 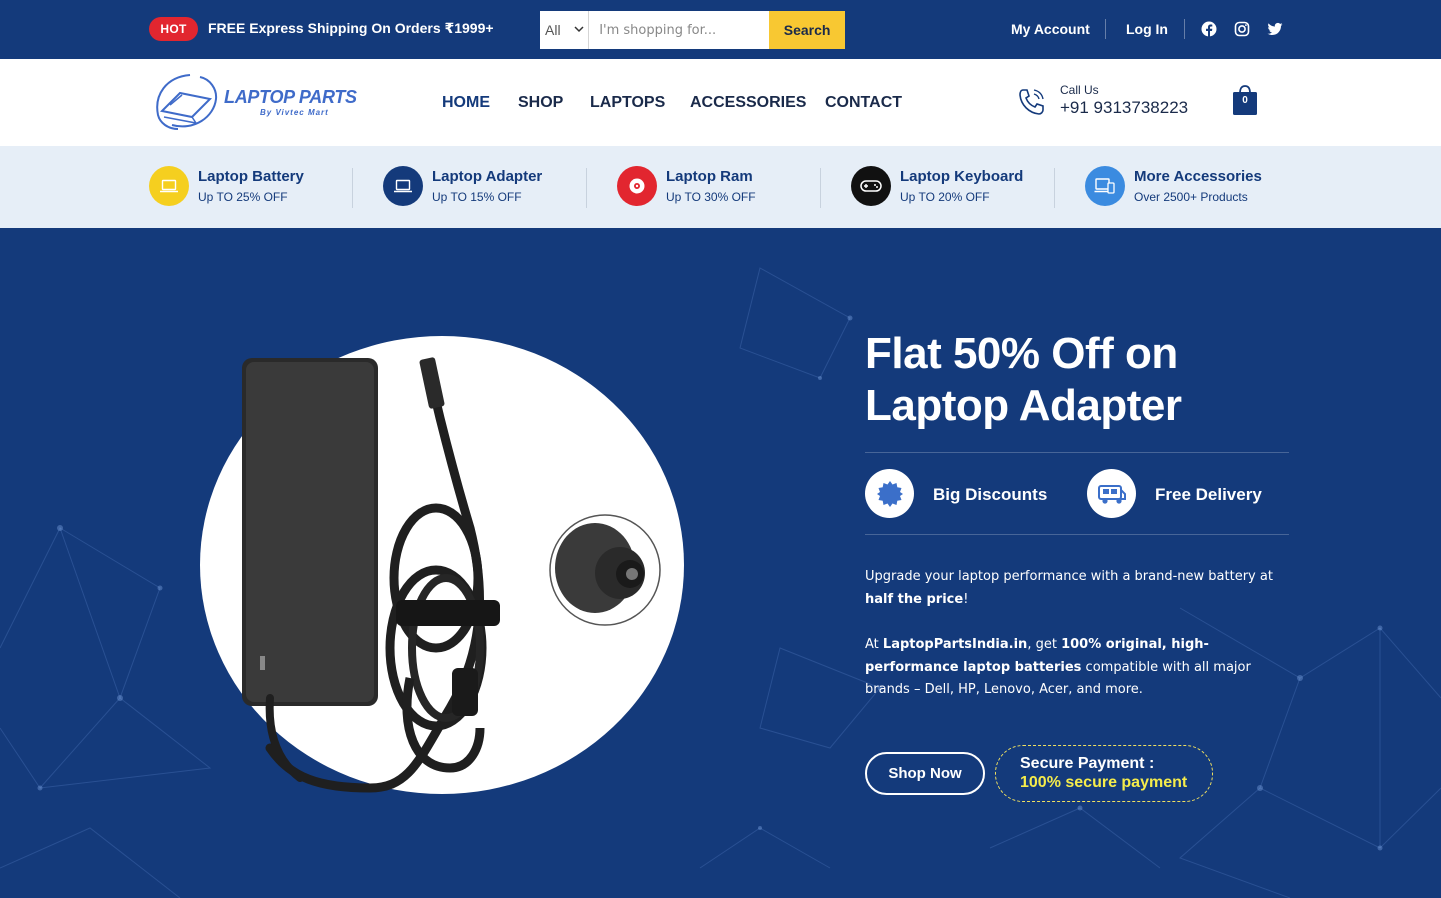 I want to click on search-category-select: All, so click(x=565, y=30).